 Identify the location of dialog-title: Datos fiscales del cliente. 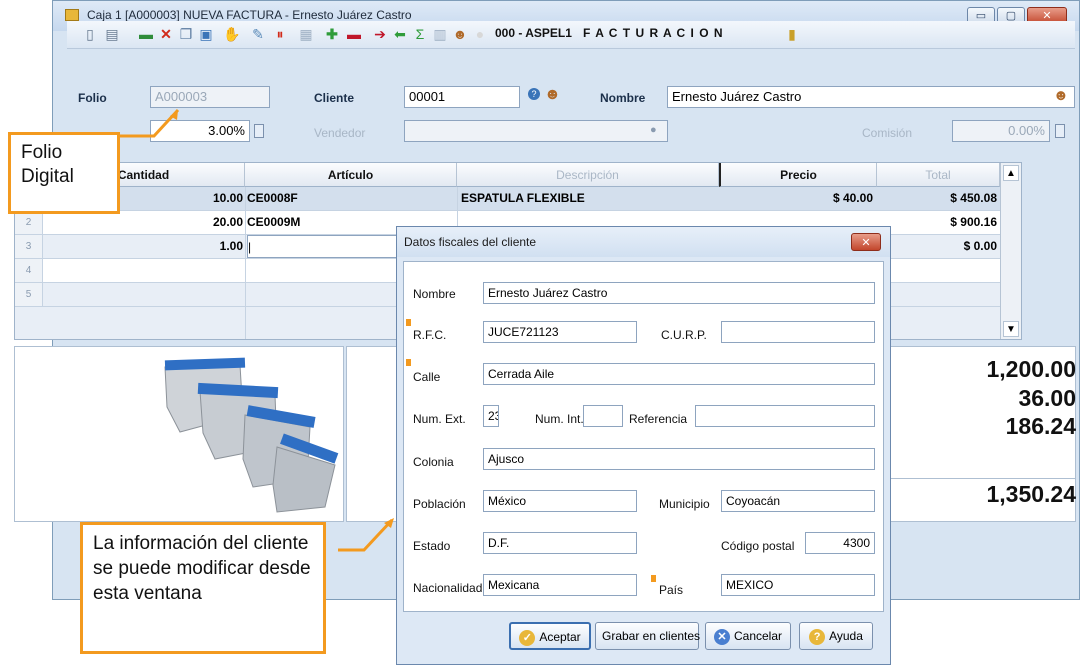
(643, 242).